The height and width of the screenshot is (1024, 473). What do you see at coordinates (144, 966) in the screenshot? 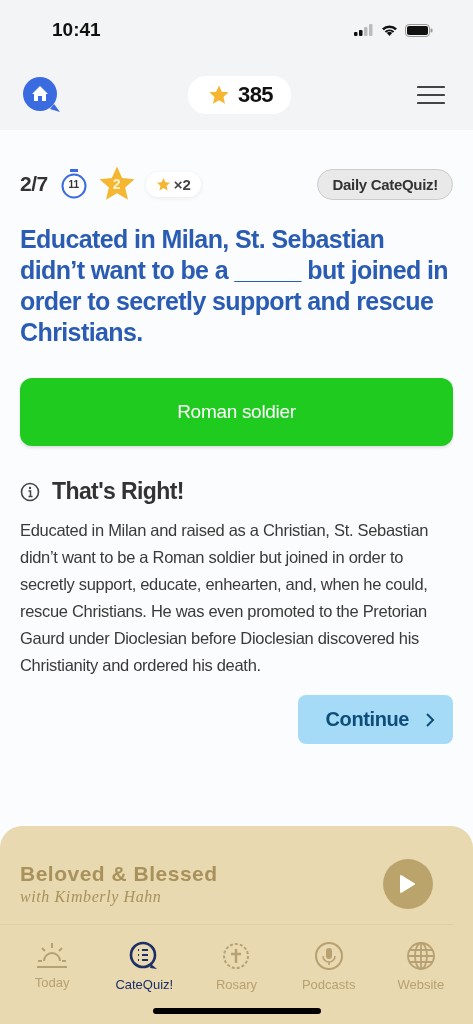
I see `tab: CateQuiz!` at bounding box center [144, 966].